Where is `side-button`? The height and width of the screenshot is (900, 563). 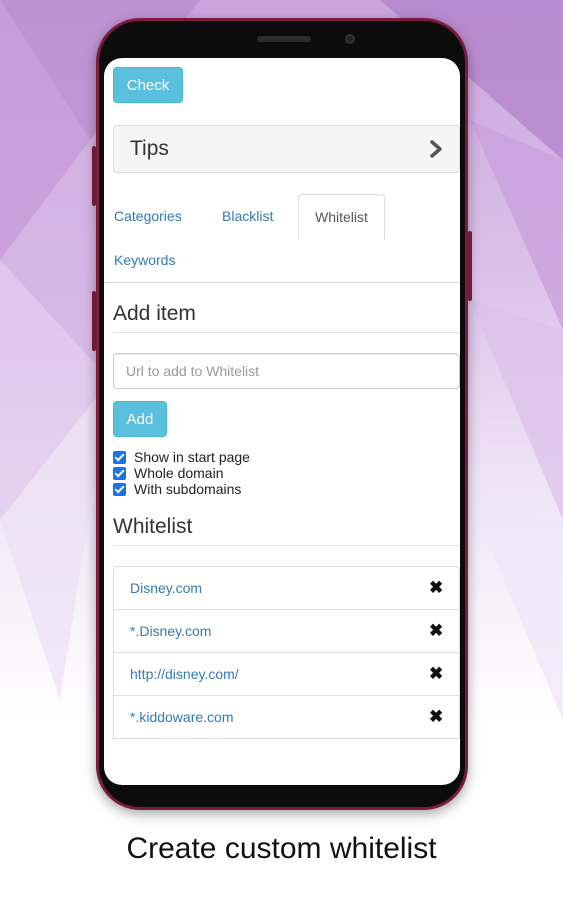 side-button is located at coordinates (94, 321).